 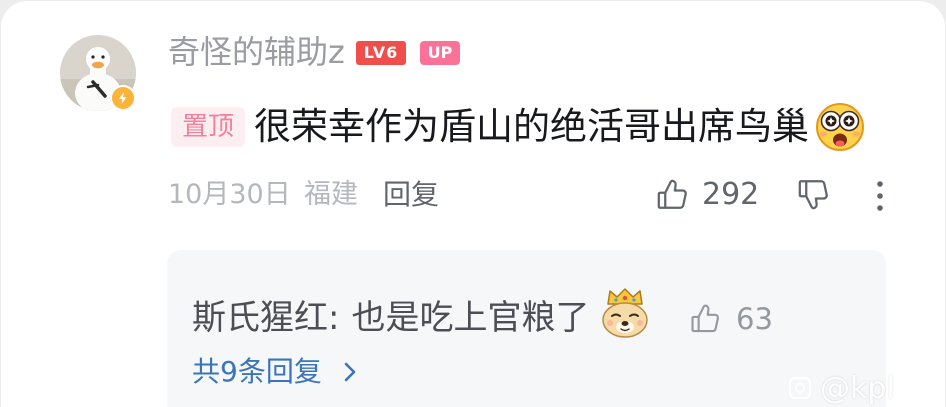 I want to click on chevron-right-icon, so click(x=350, y=372).